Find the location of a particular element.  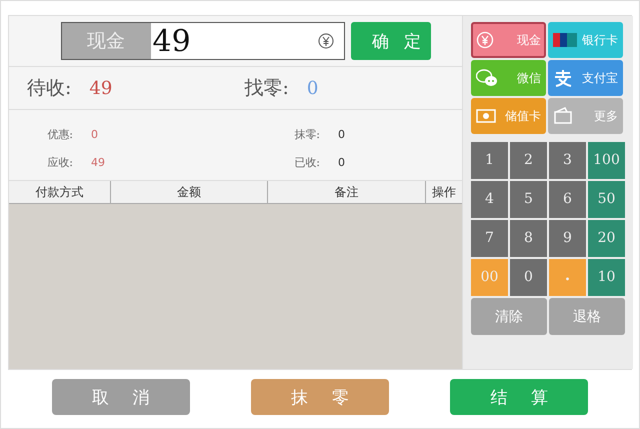

keypad-key: 100 is located at coordinates (606, 160).